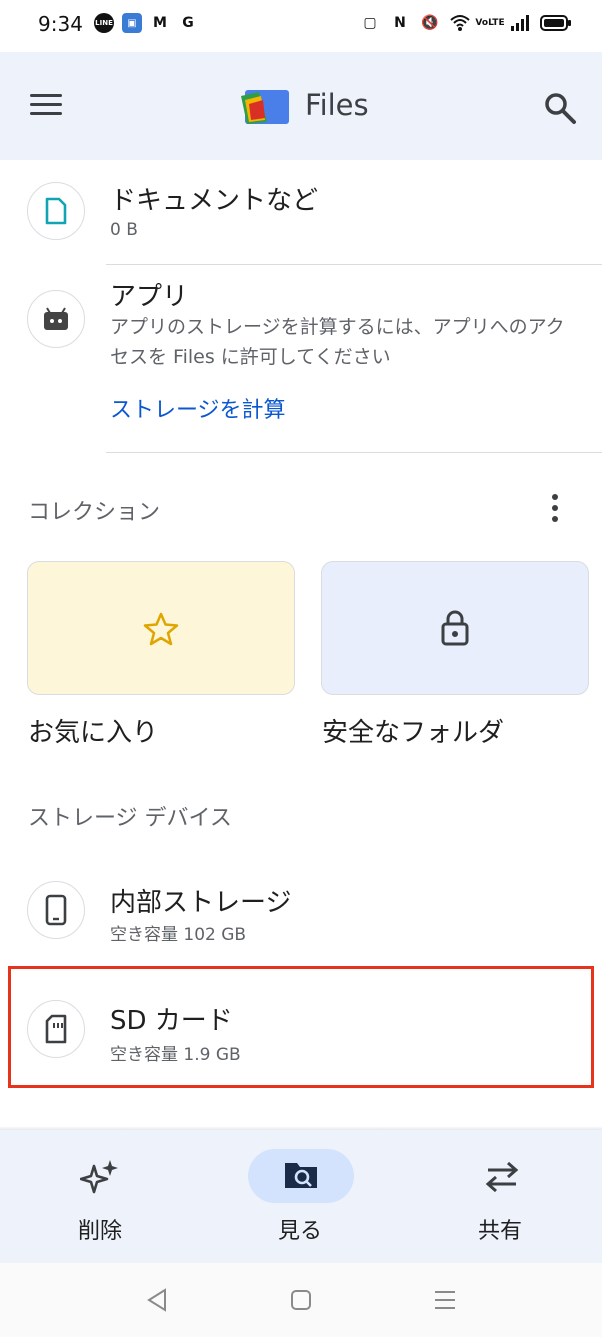 This screenshot has height=1337, width=602. I want to click on safe-folder-label: 安全なフォルダ, so click(413, 733).